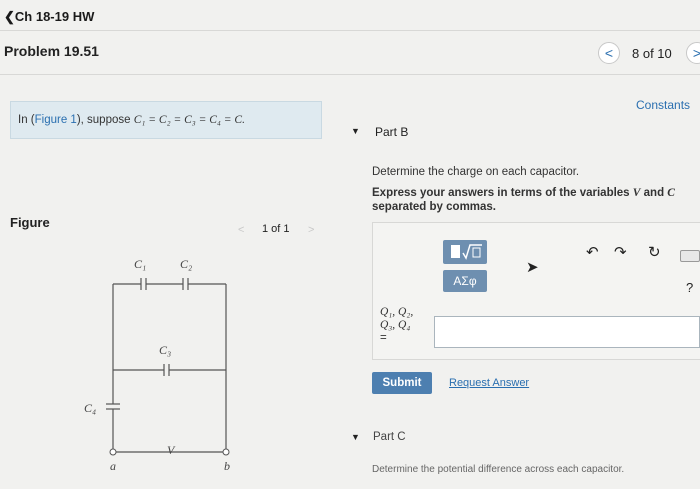  What do you see at coordinates (311, 230) in the screenshot?
I see `figure-next-button: >` at bounding box center [311, 230].